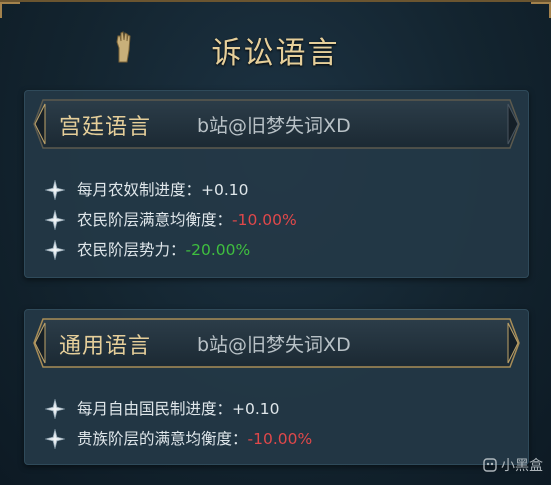  I want to click on frame-corner-top-left, so click(10, 10).